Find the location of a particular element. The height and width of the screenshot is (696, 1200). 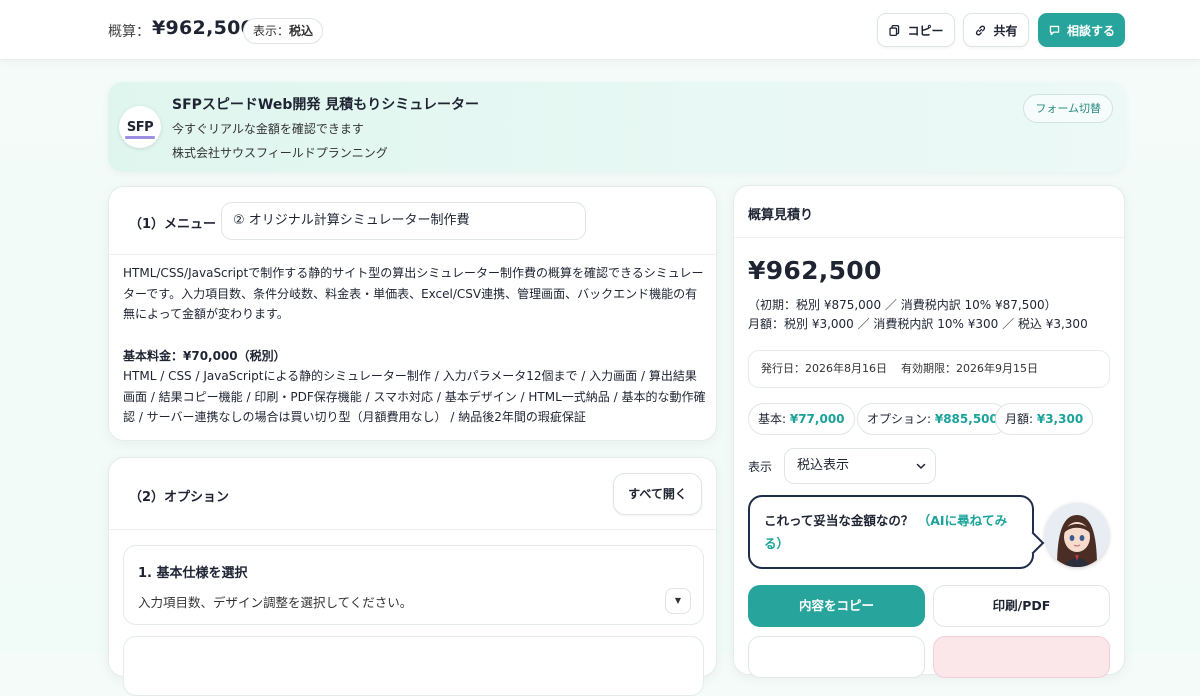

chevron-down-icon is located at coordinates (921, 466).